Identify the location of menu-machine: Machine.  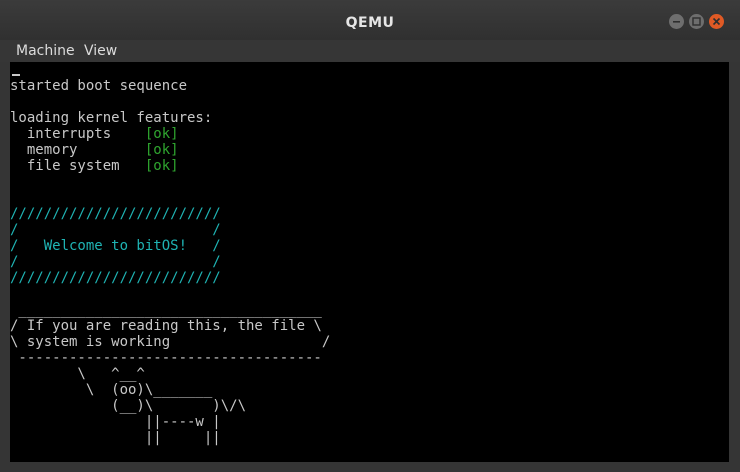
(45, 51).